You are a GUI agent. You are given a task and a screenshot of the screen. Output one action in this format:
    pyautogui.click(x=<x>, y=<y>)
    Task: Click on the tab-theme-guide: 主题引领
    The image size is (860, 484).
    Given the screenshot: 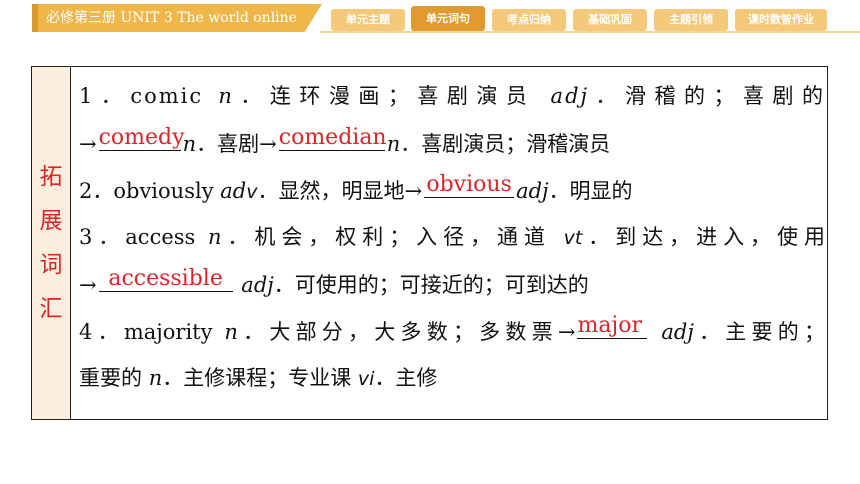 What is the action you would take?
    pyautogui.click(x=691, y=20)
    